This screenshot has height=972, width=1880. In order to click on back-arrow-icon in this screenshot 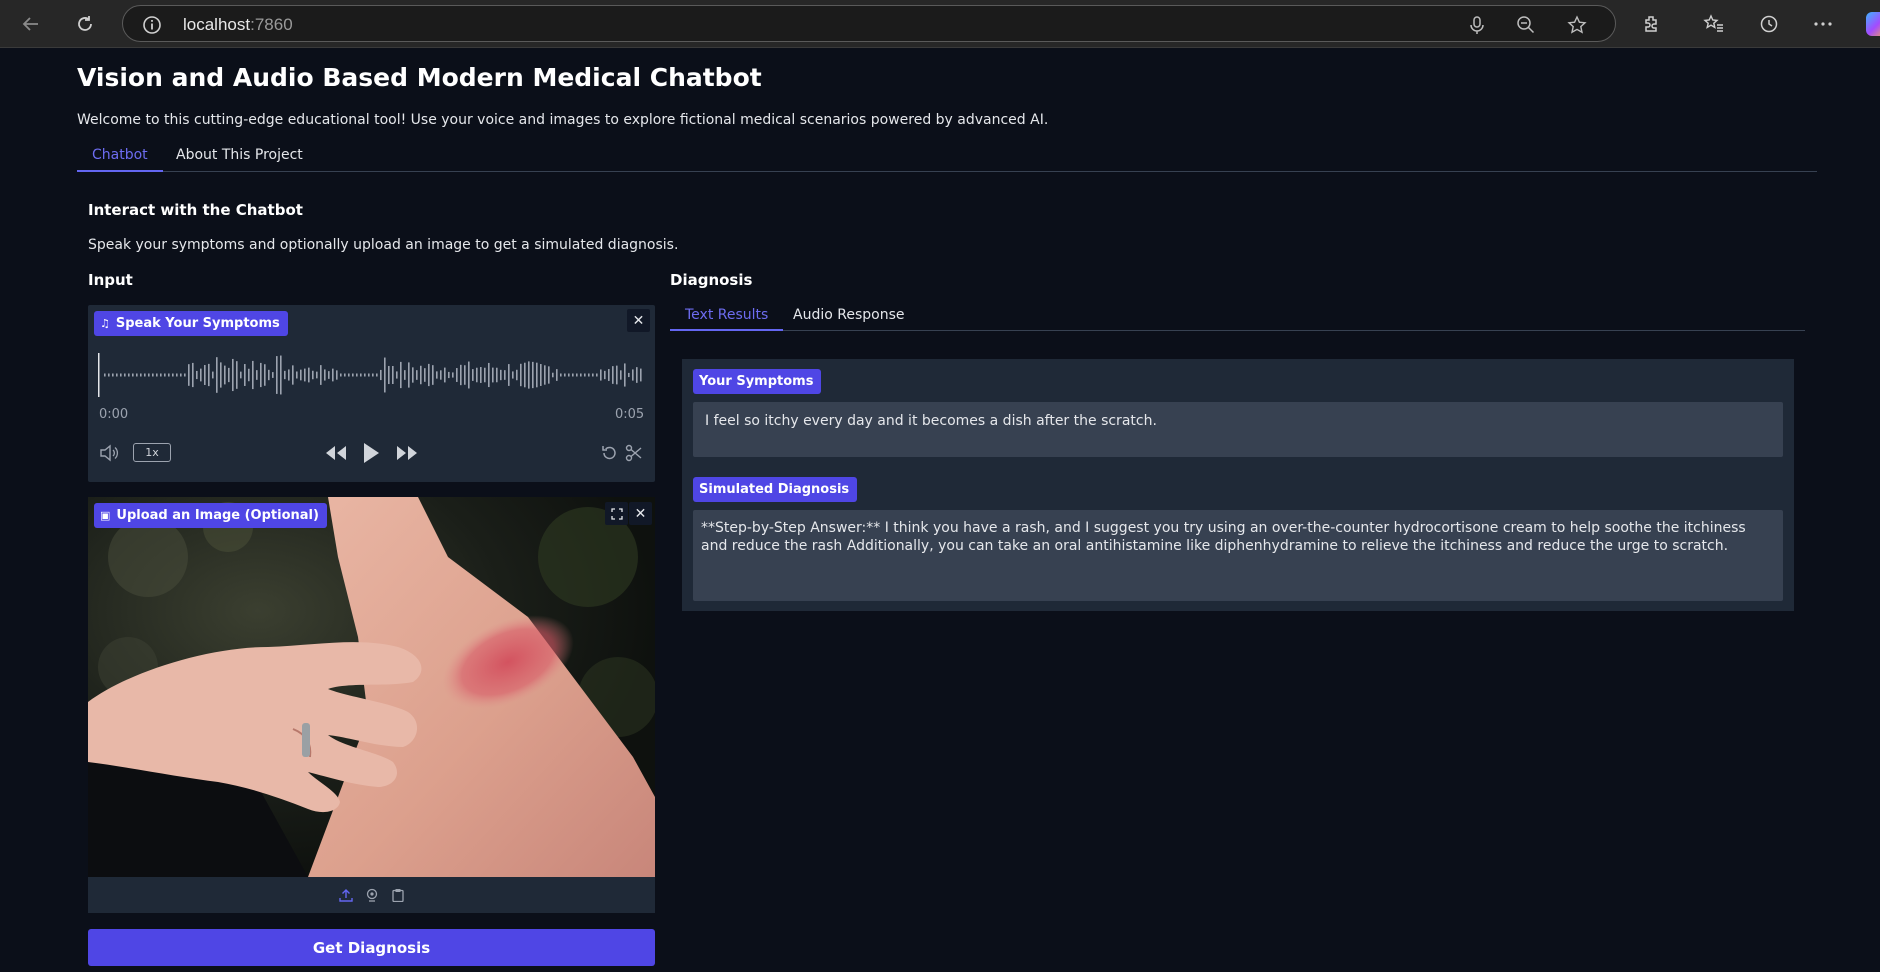, I will do `click(31, 24)`.